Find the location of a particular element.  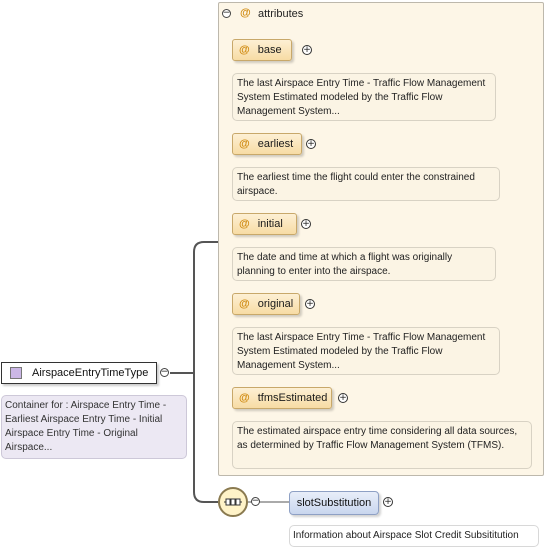

sequence-collapse-button: − is located at coordinates (255, 501).